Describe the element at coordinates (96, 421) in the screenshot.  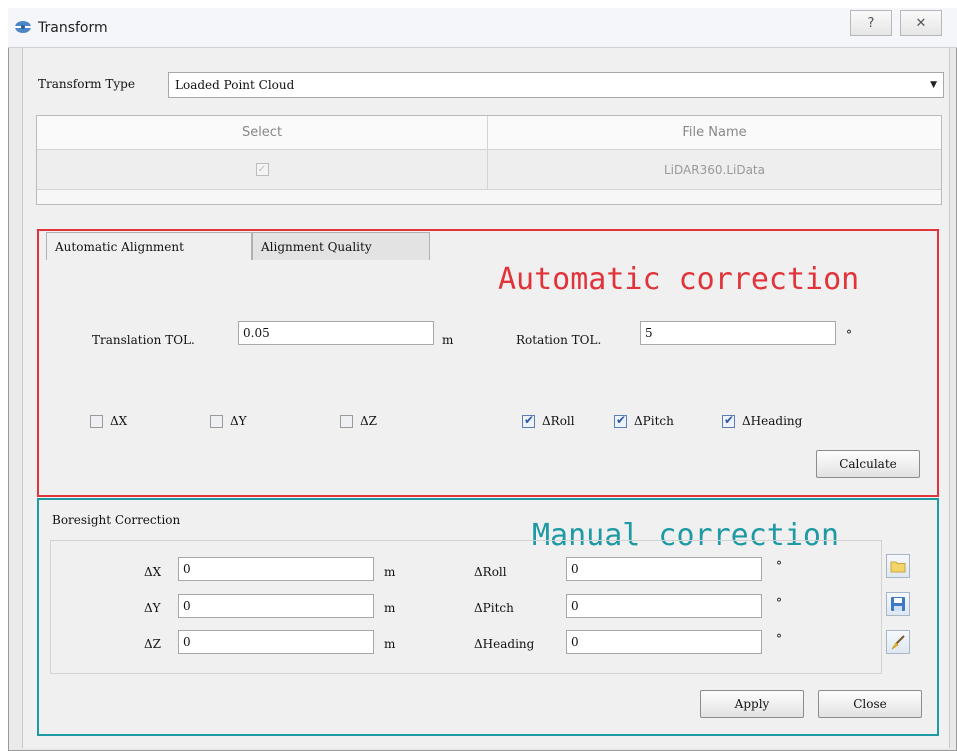
I see `delta-x-checkbox` at that location.